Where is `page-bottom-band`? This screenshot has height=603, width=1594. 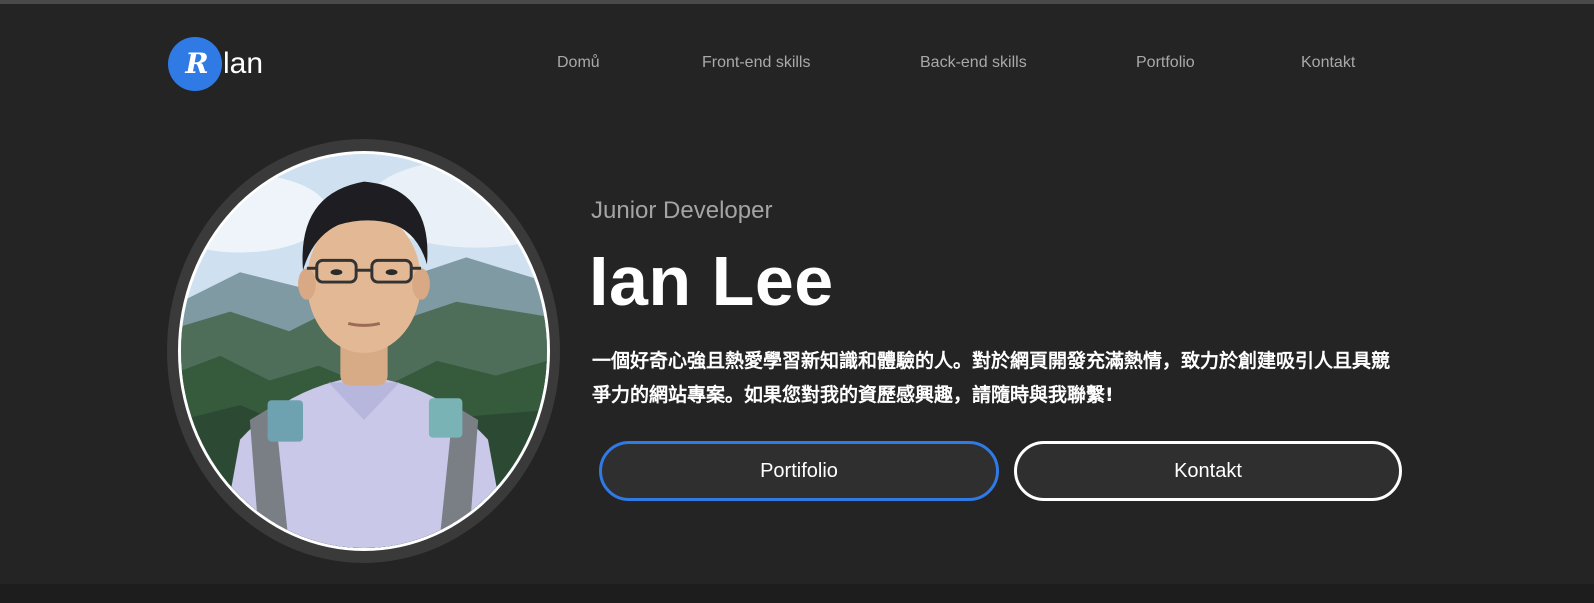 page-bottom-band is located at coordinates (797, 593).